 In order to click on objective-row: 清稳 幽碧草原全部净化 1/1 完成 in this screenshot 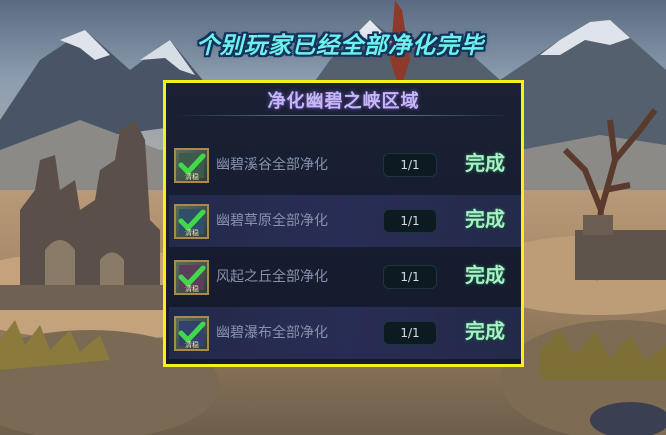, I will do `click(345, 221)`.